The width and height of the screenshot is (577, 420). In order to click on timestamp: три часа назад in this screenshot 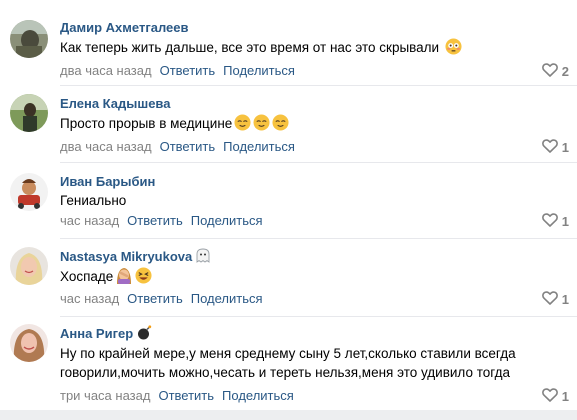, I will do `click(105, 395)`.